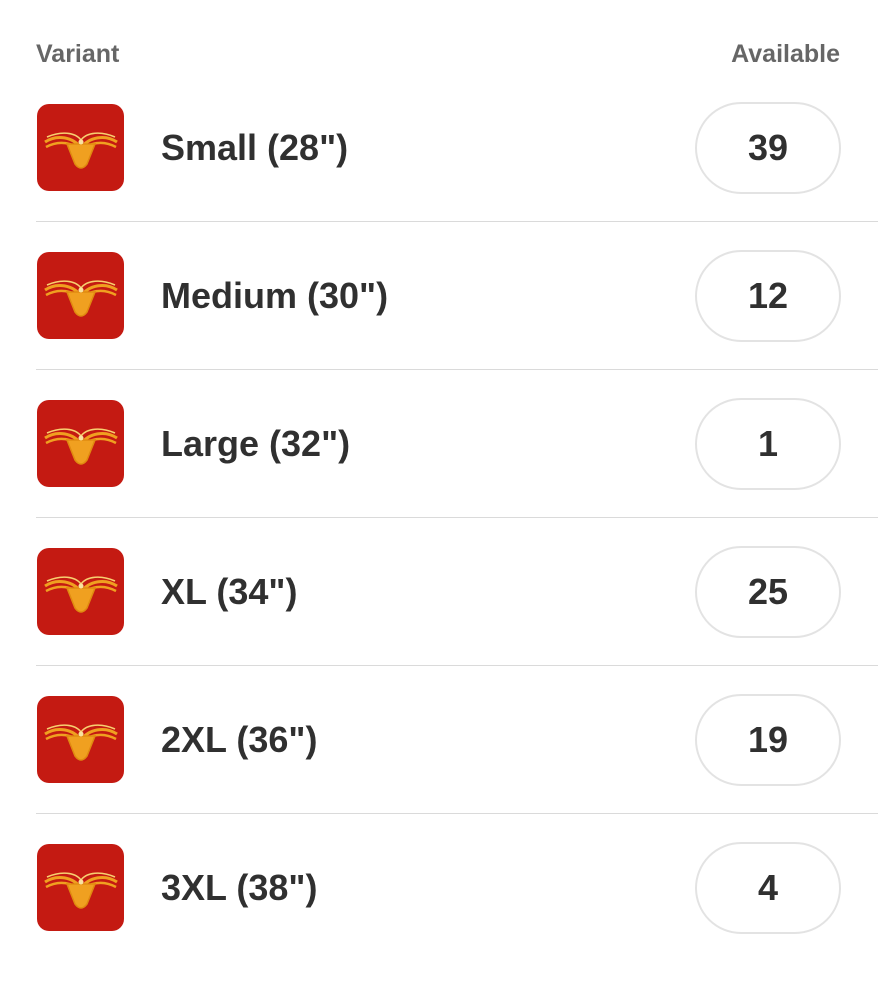  Describe the element at coordinates (229, 591) in the screenshot. I see `variant-name: XL (34")` at that location.